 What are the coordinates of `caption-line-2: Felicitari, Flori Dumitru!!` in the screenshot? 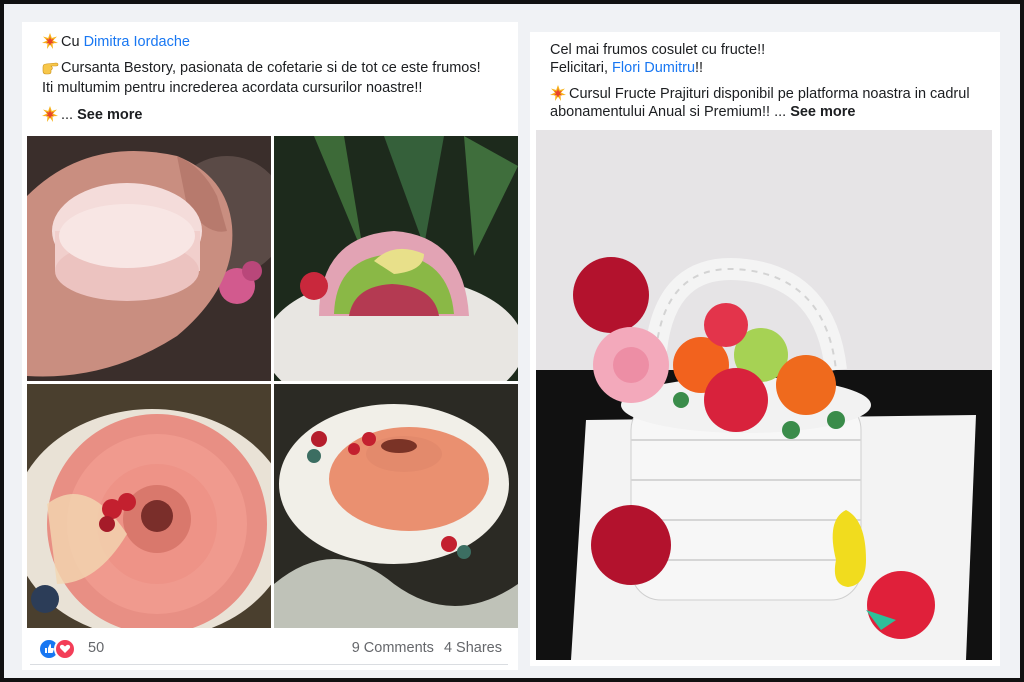 It's located at (626, 68).